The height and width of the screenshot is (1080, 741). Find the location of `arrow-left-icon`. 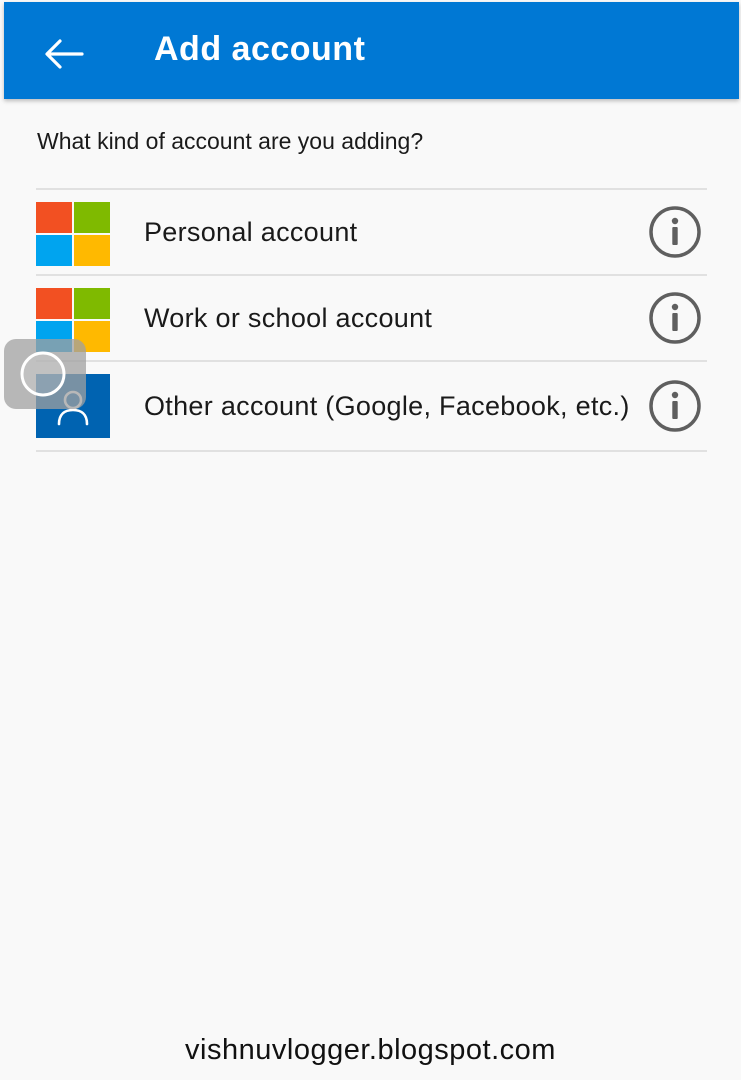

arrow-left-icon is located at coordinates (64, 54).